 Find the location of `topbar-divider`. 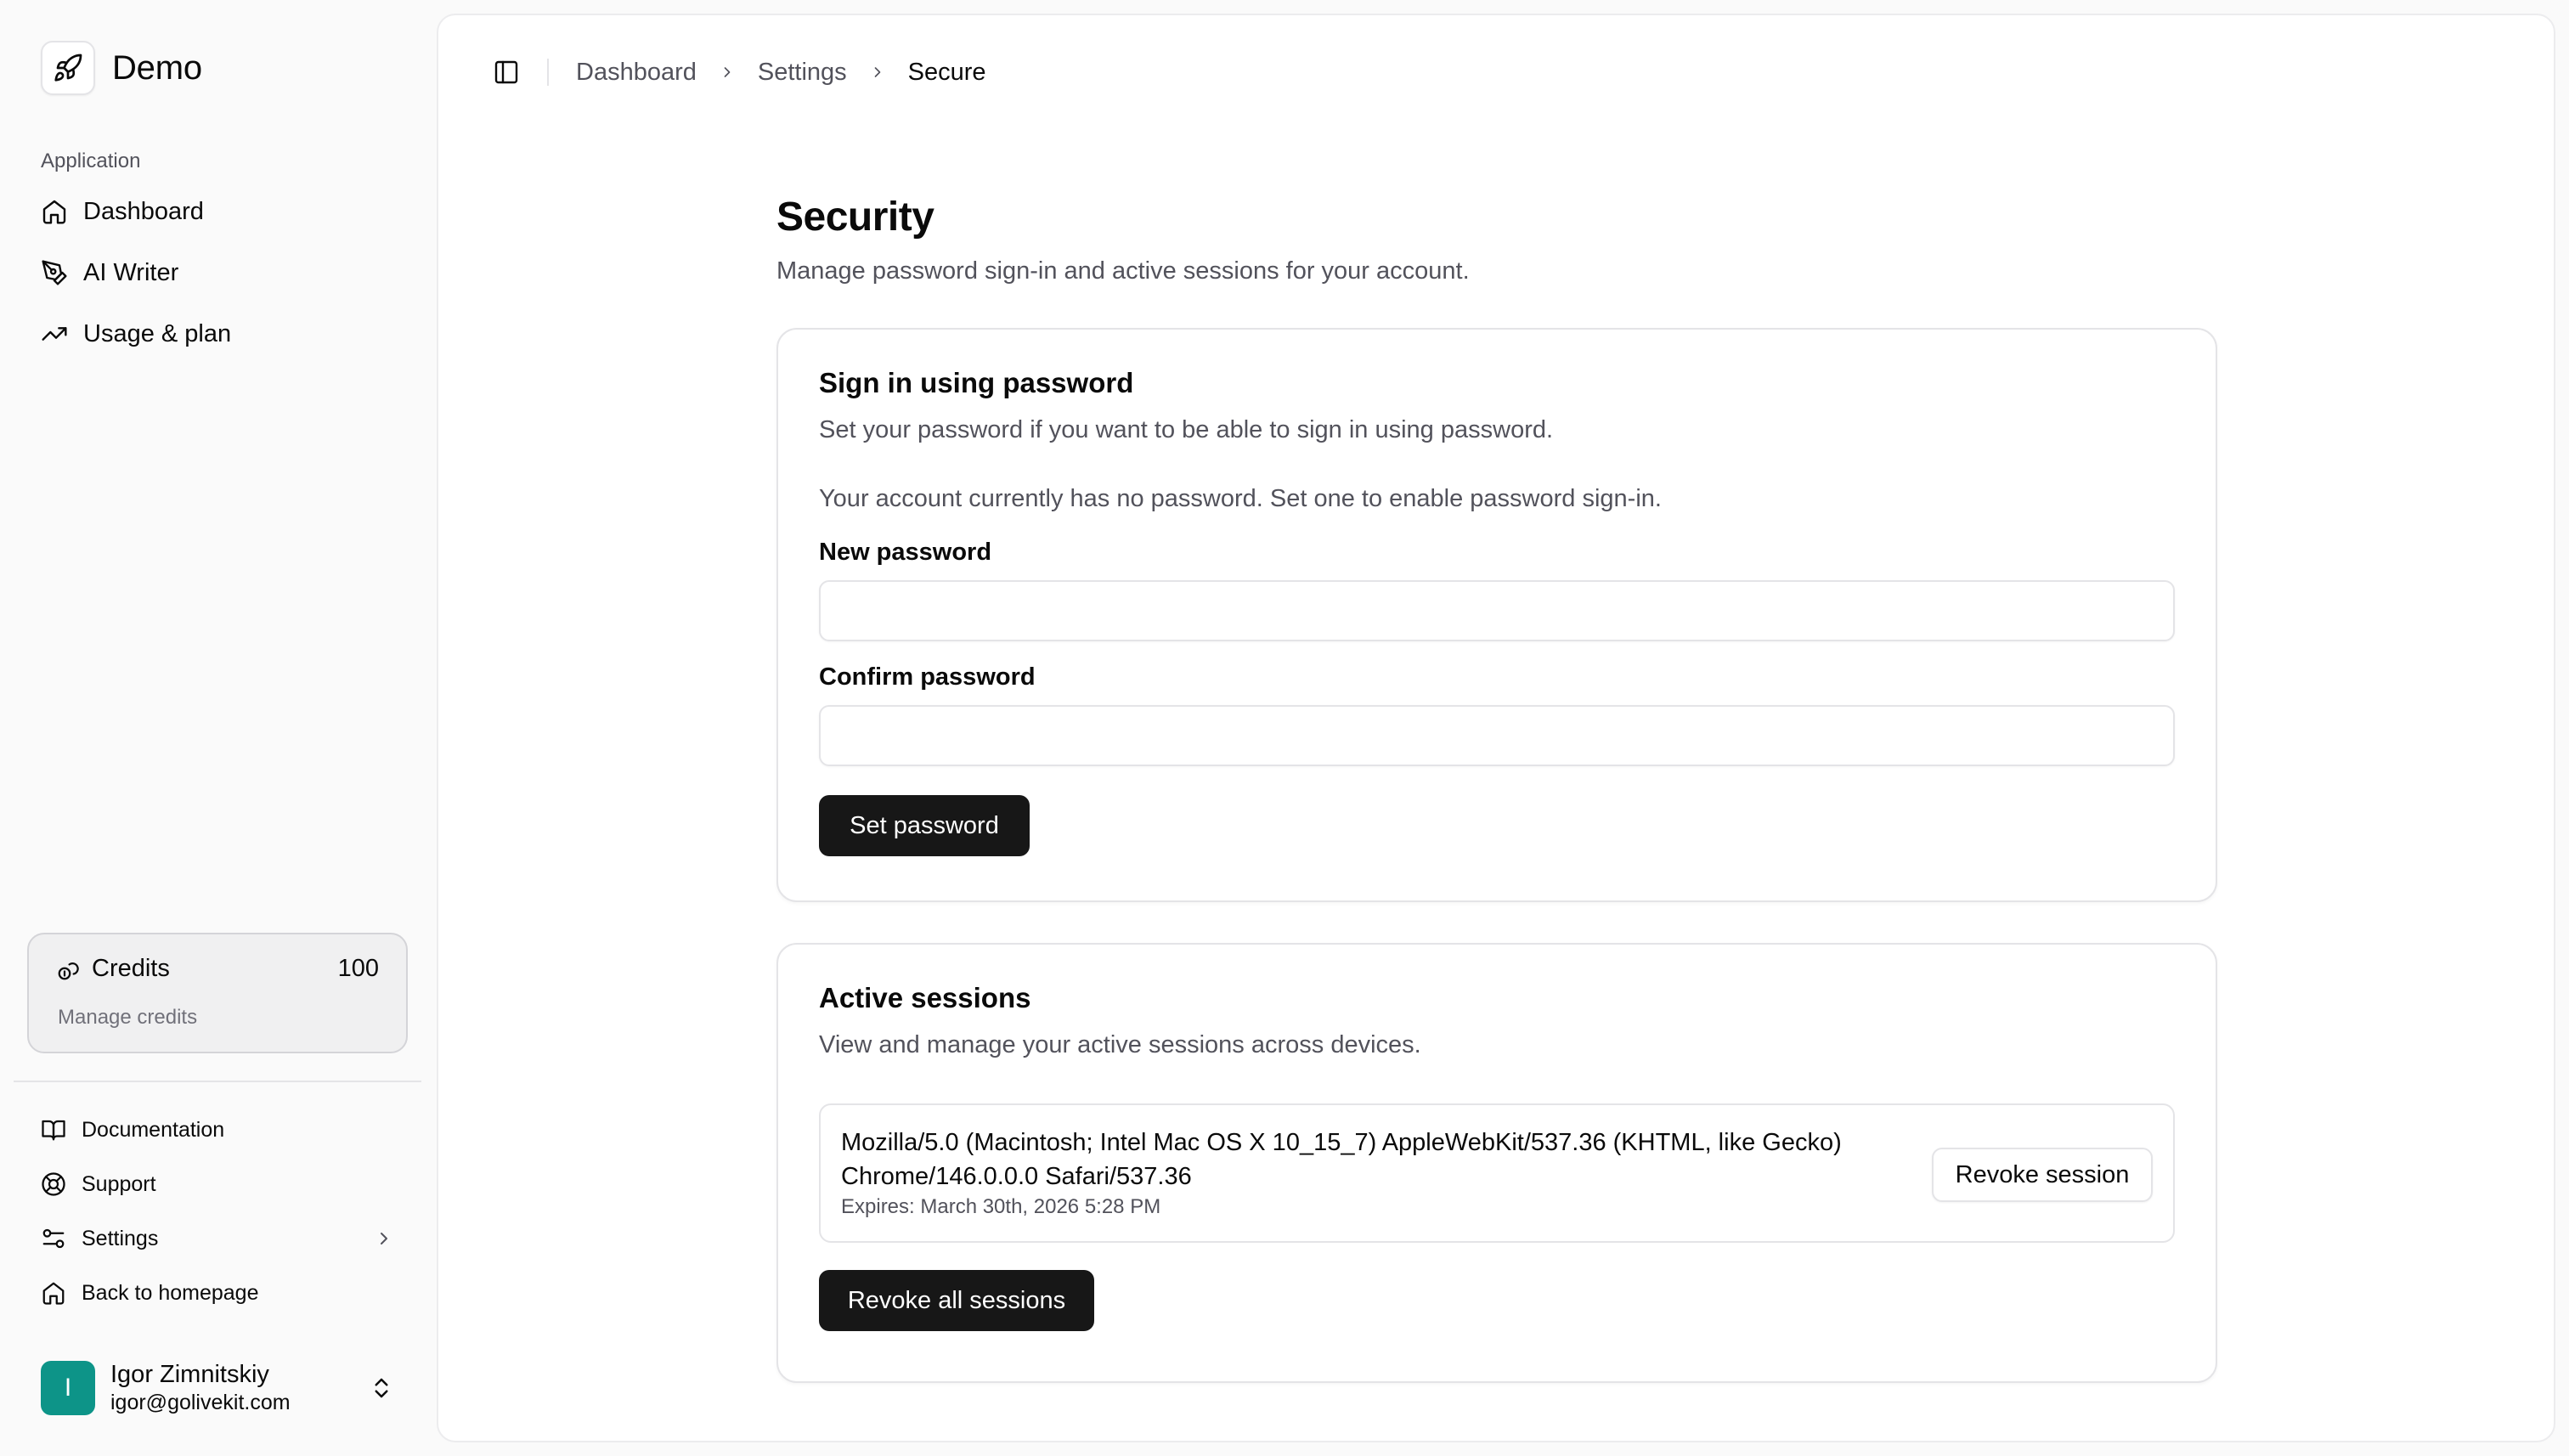

topbar-divider is located at coordinates (548, 72).